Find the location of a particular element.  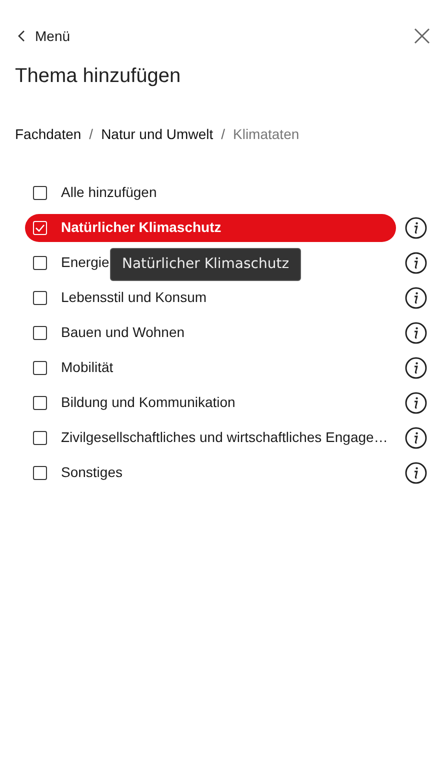

panel-title: Thema hinzufügen is located at coordinates (98, 76).